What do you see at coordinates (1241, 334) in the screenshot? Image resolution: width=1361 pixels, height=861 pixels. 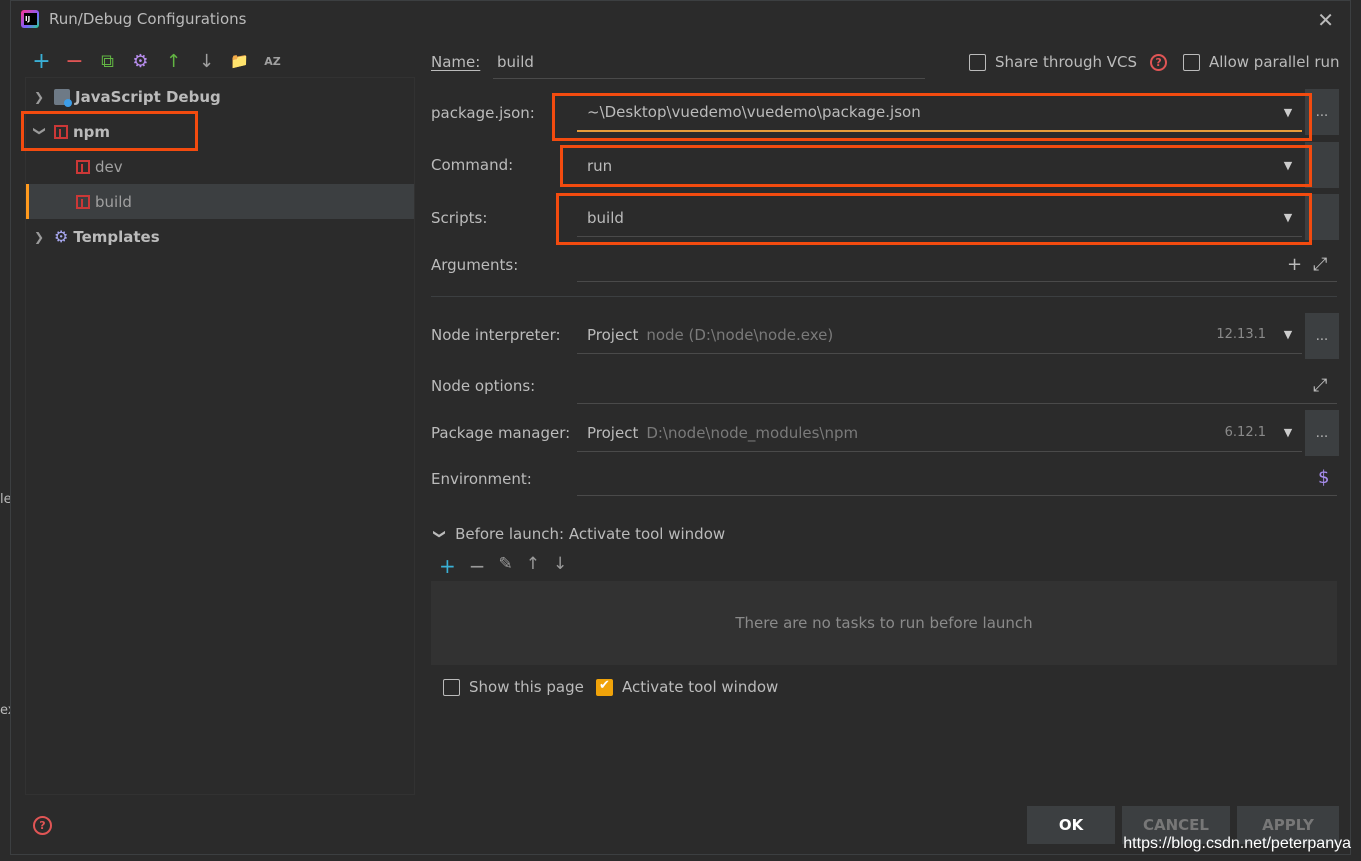 I see `node-version: 12.13.1` at bounding box center [1241, 334].